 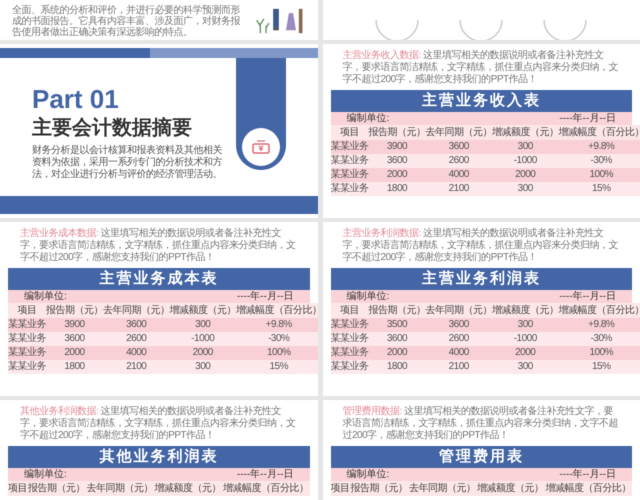 What do you see at coordinates (127, 162) in the screenshot?
I see `section-description: 财务分析是以会计核算和报表资料及其他相关资料为依据，采用一系列专门的分析技术和方法，对企业进行分析与评价的经济管理活动。` at bounding box center [127, 162].